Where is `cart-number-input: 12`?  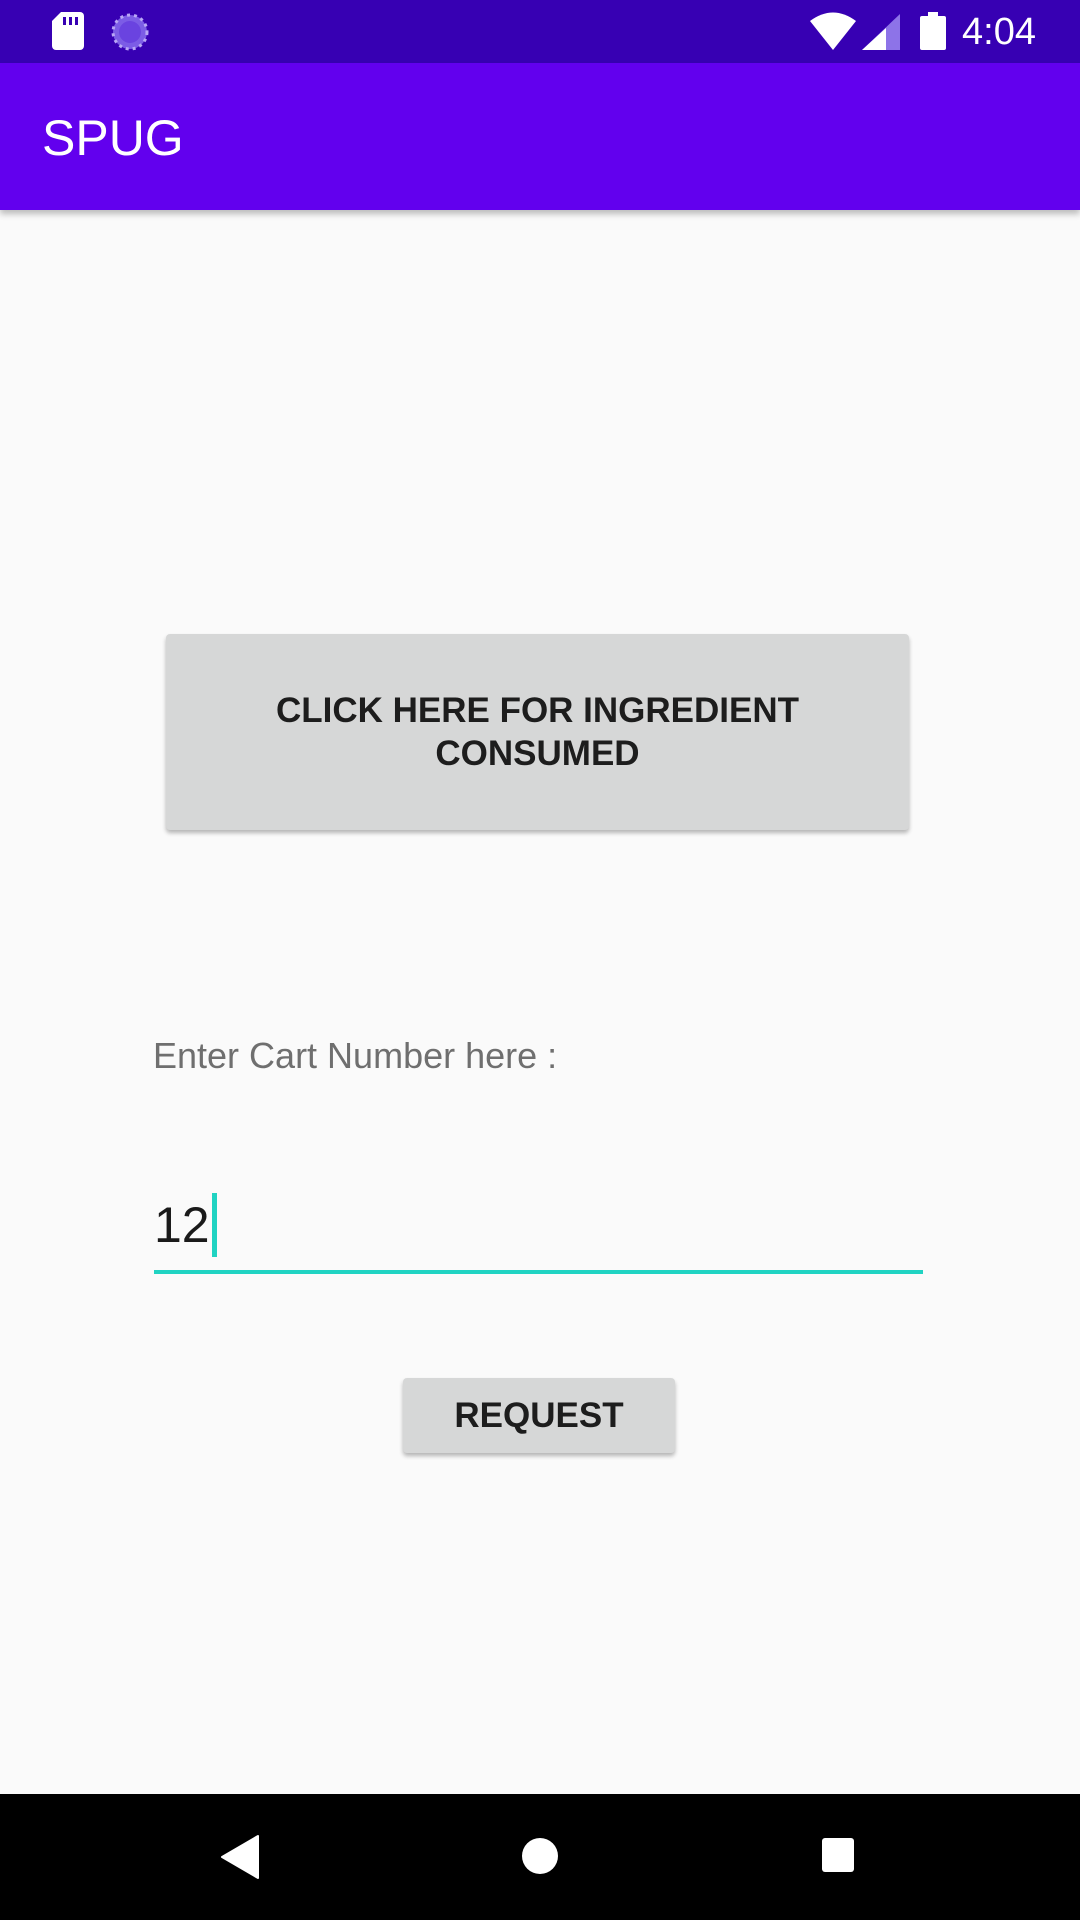
cart-number-input: 12 is located at coordinates (185, 1225).